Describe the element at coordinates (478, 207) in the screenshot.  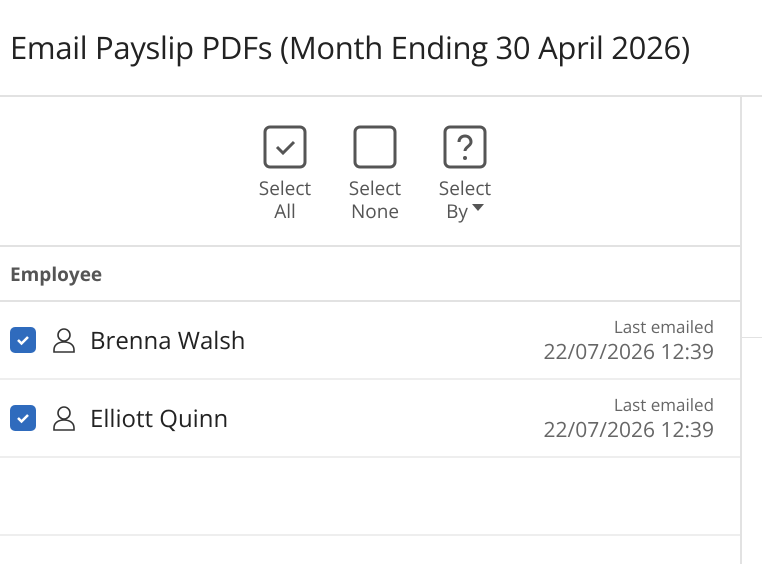
I see `caret-icon` at that location.